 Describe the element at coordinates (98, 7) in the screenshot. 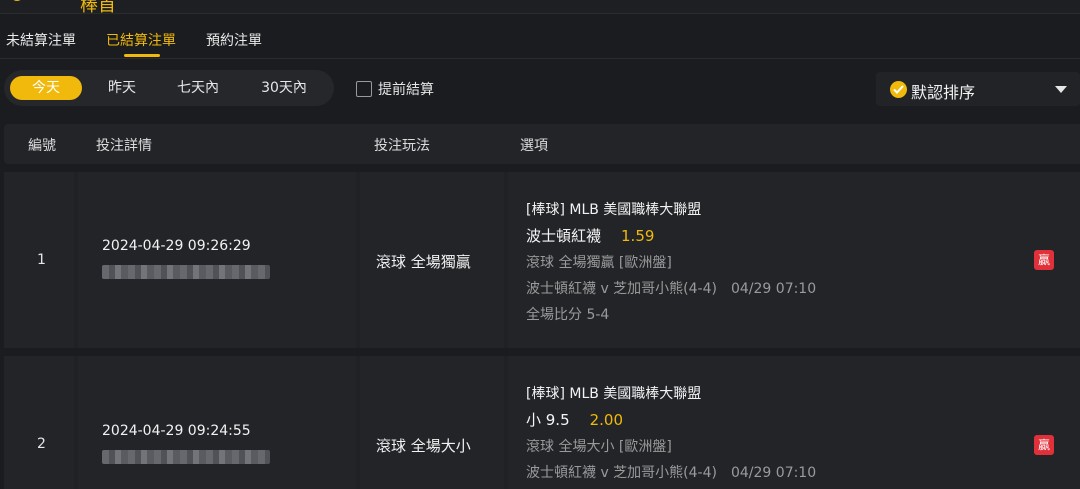

I see `page-title: 棒首` at that location.